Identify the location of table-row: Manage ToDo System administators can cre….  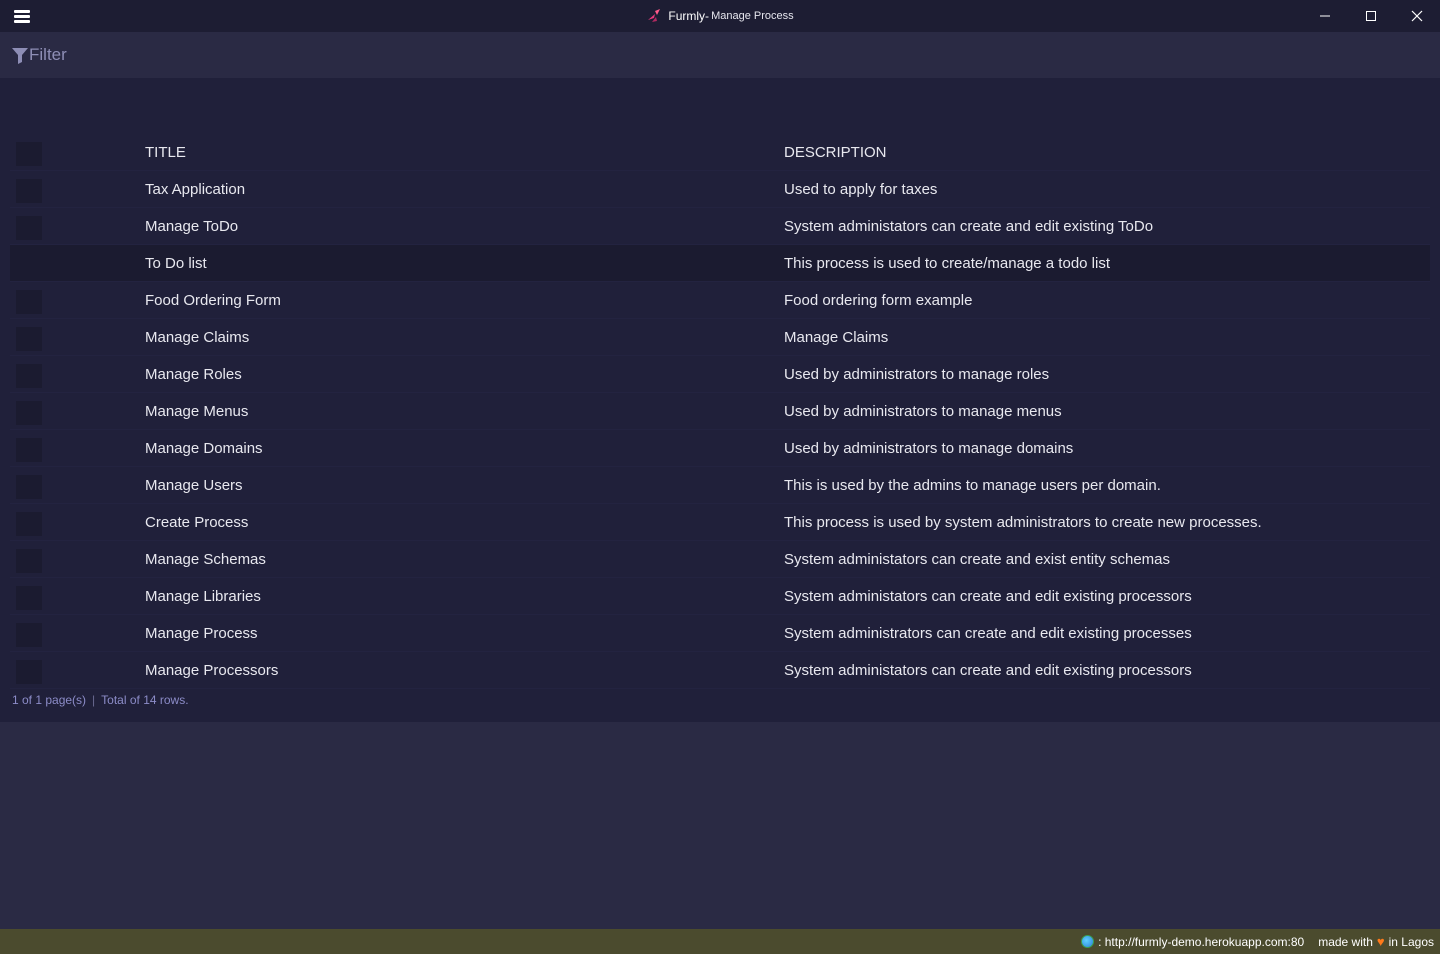
(720, 226).